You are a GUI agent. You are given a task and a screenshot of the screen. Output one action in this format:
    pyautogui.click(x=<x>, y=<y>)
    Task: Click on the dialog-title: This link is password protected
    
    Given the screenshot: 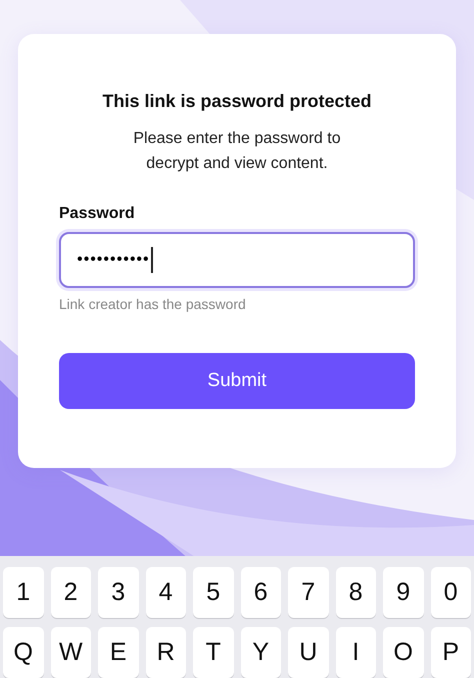 What is the action you would take?
    pyautogui.click(x=237, y=101)
    